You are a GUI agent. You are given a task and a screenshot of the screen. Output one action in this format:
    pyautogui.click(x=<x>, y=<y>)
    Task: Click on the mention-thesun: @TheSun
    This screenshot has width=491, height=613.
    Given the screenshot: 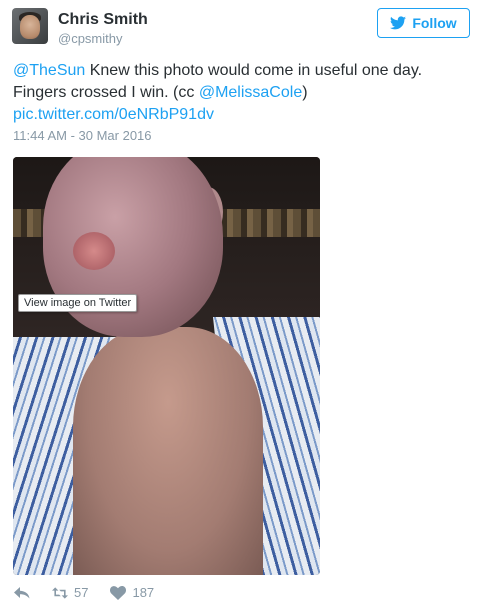 What is the action you would take?
    pyautogui.click(x=49, y=70)
    